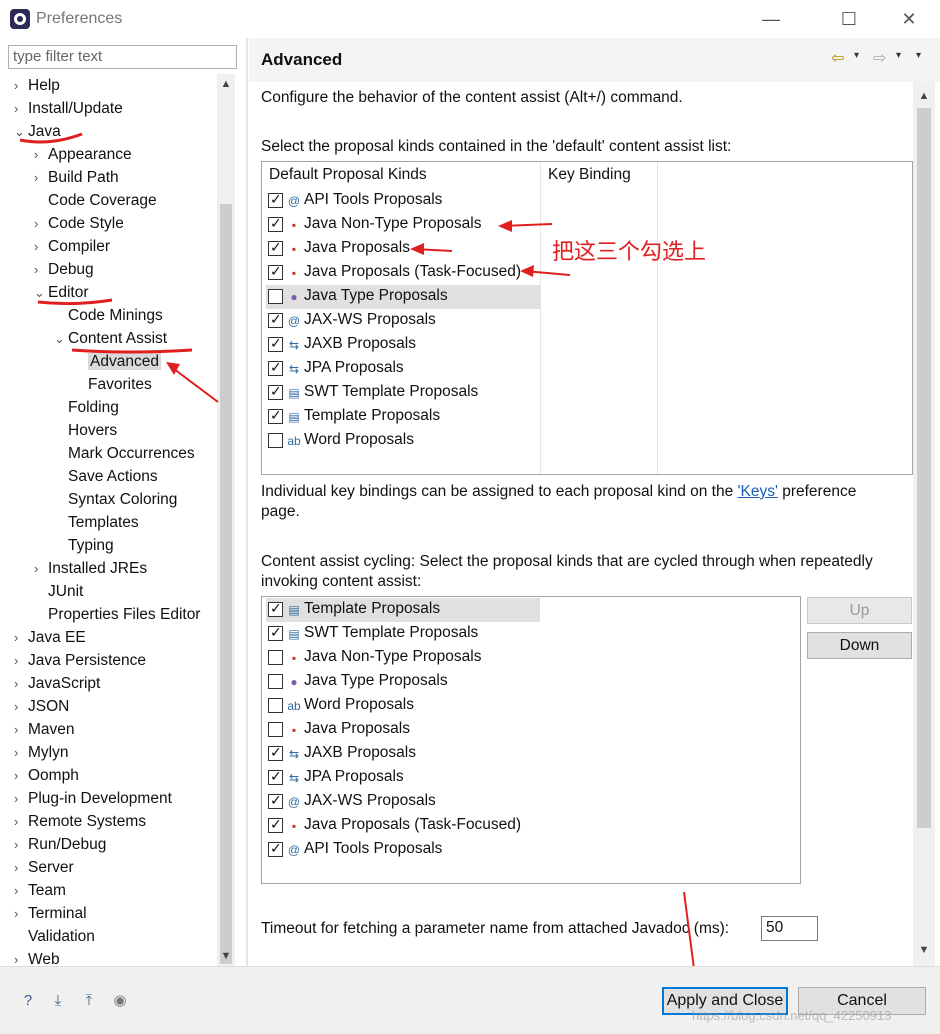 The width and height of the screenshot is (940, 1034). What do you see at coordinates (75, 302) in the screenshot?
I see `underline-editor` at bounding box center [75, 302].